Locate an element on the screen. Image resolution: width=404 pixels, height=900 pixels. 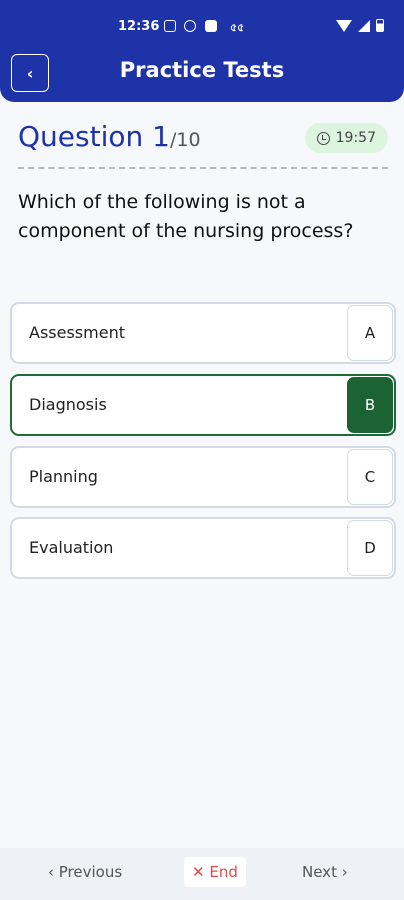
option-label: Evaluation is located at coordinates (71, 547).